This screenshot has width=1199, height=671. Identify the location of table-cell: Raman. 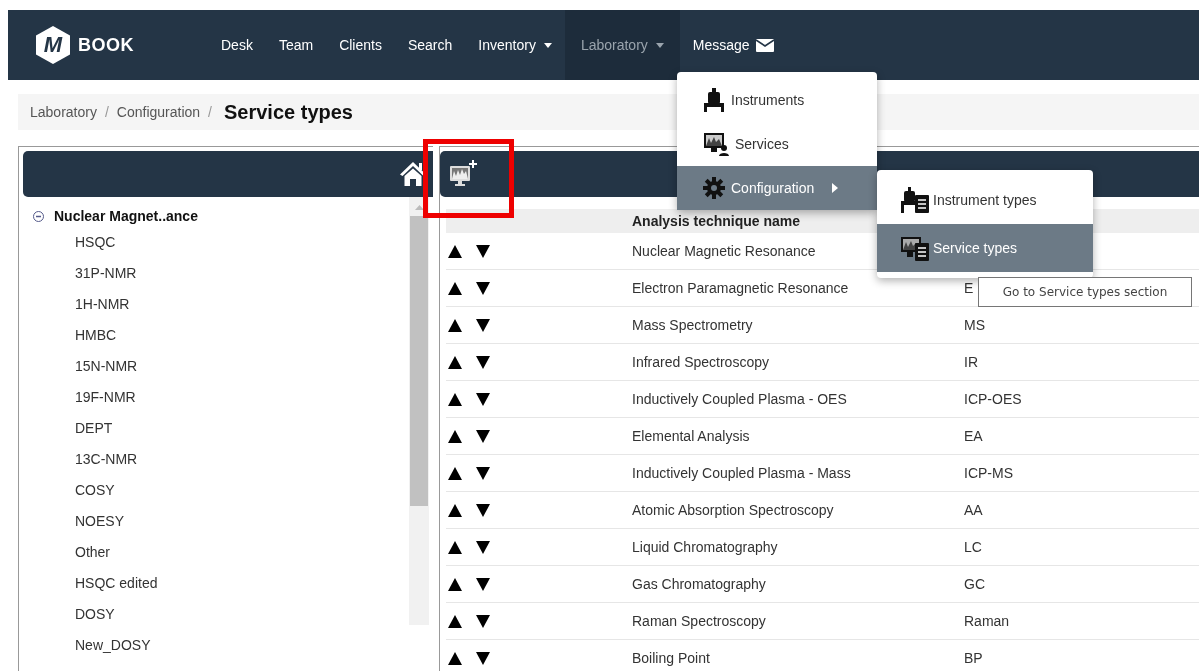
(987, 621).